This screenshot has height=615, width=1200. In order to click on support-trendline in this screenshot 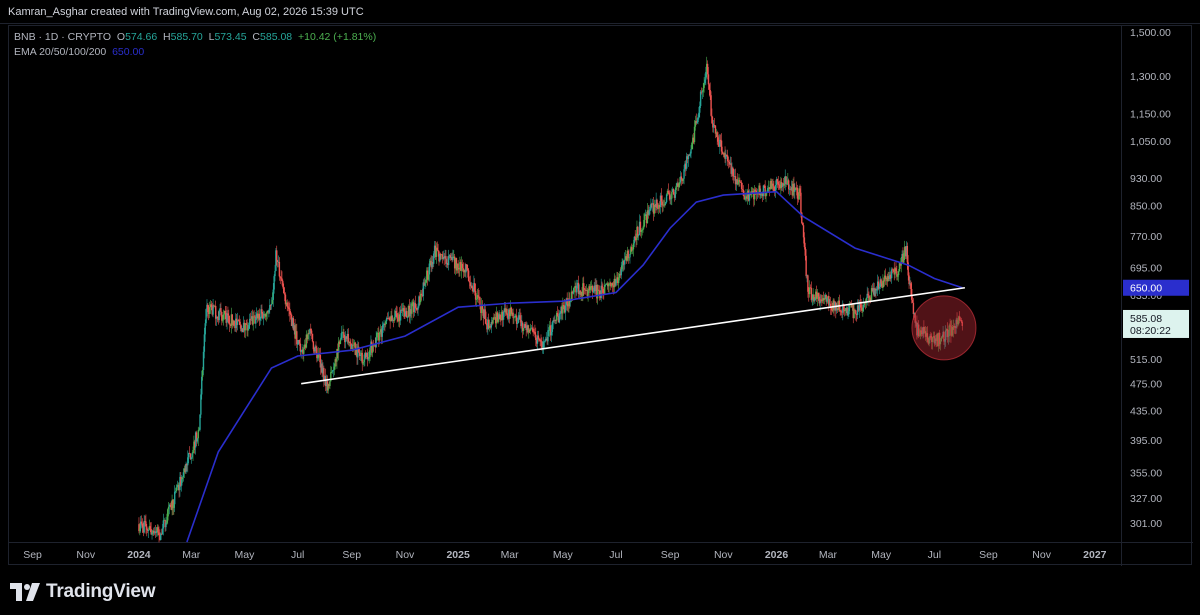, I will do `click(633, 335)`.